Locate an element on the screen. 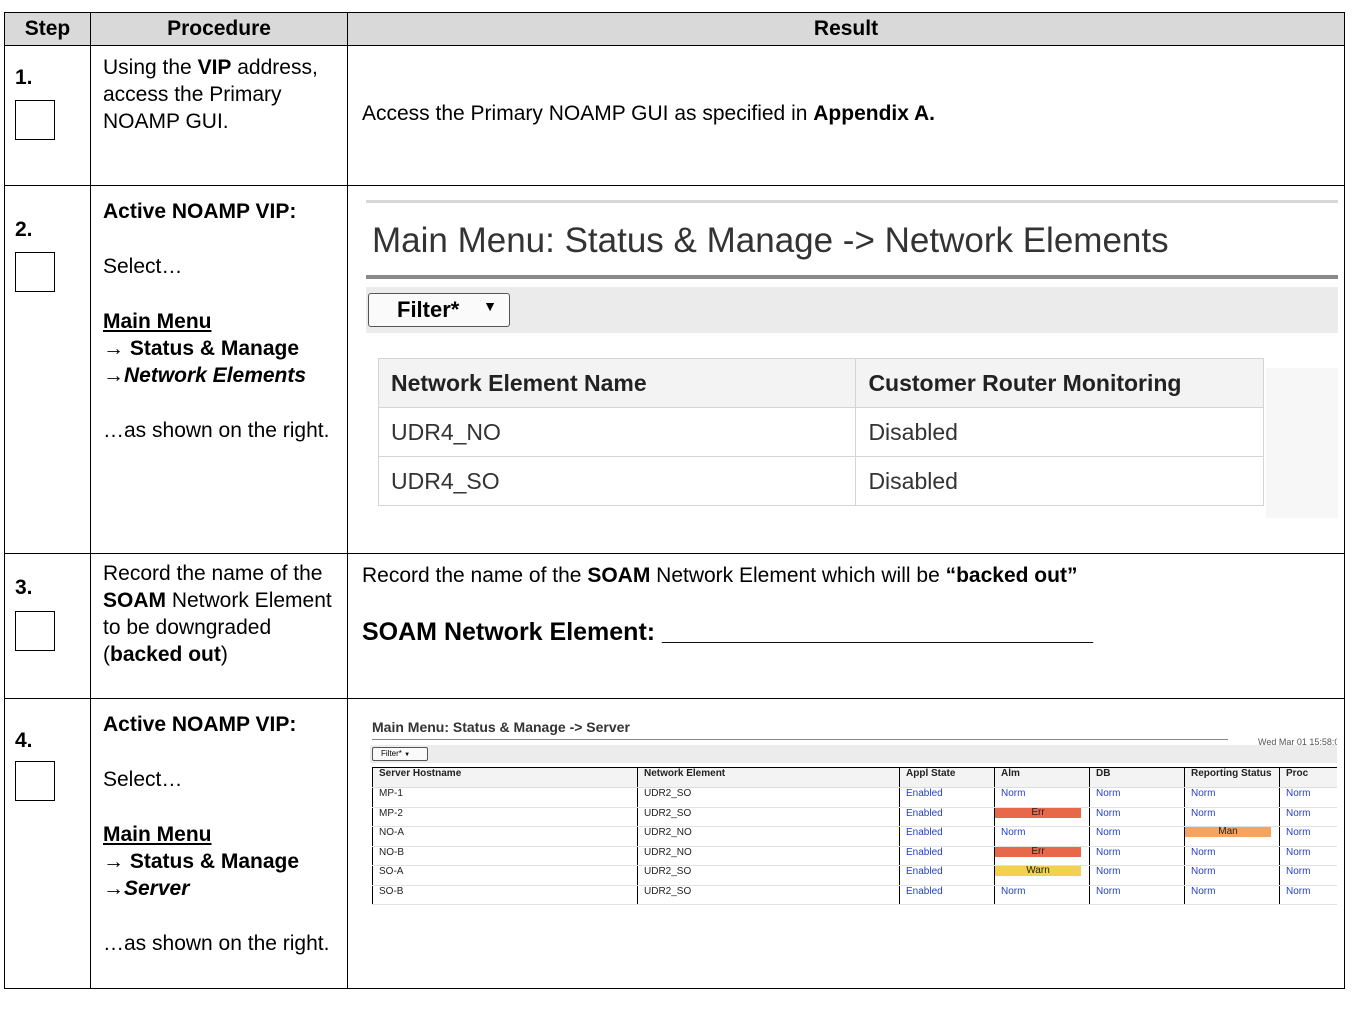 This screenshot has height=1022, width=1358. cell-hostname: NO-A is located at coordinates (505, 836).